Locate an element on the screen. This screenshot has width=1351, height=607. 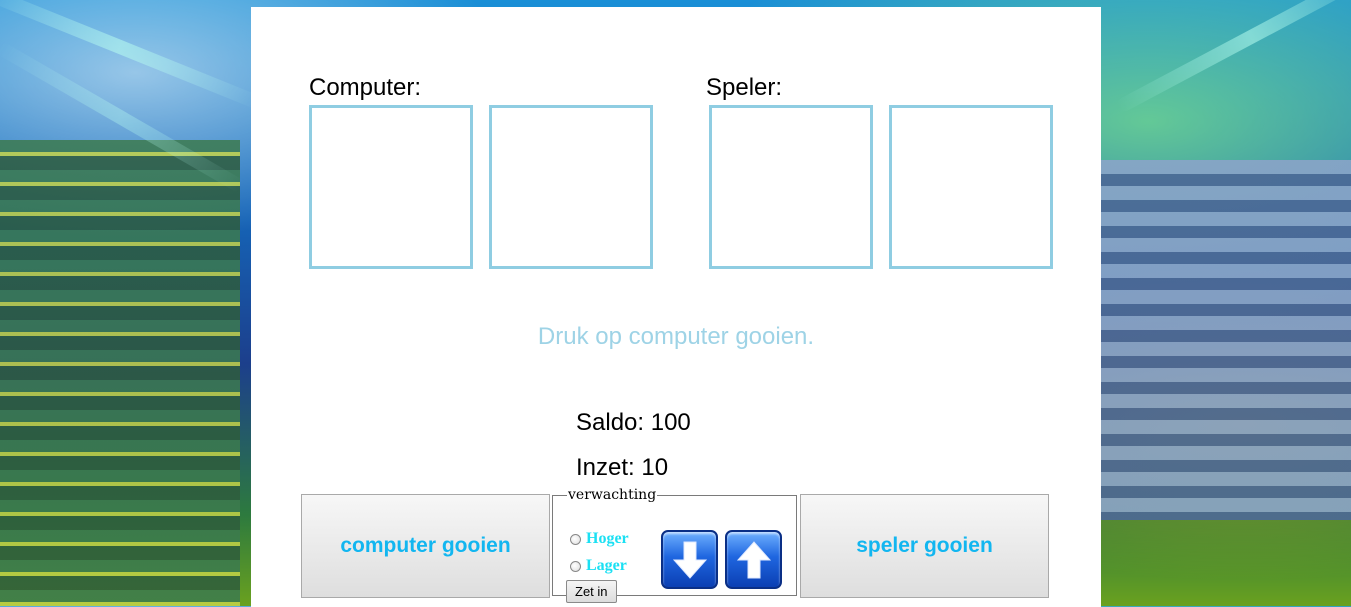
saldo-text: Saldo: 100 is located at coordinates (633, 422).